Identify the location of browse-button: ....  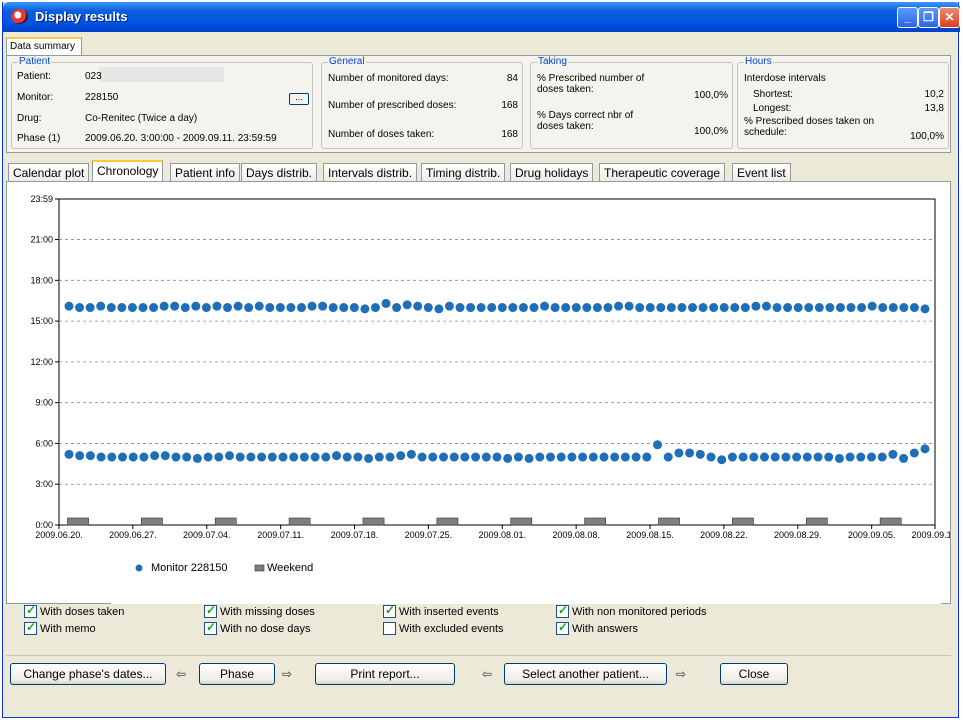
(299, 99).